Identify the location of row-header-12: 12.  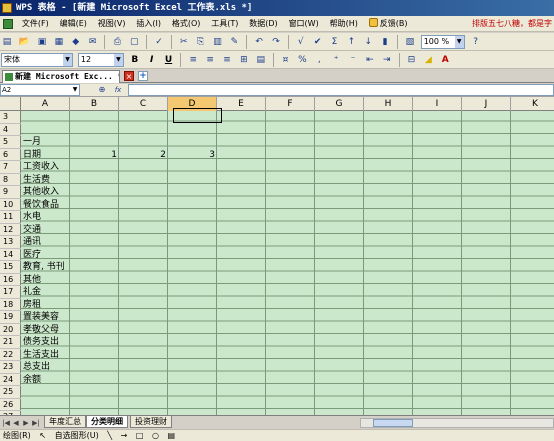
(10, 230).